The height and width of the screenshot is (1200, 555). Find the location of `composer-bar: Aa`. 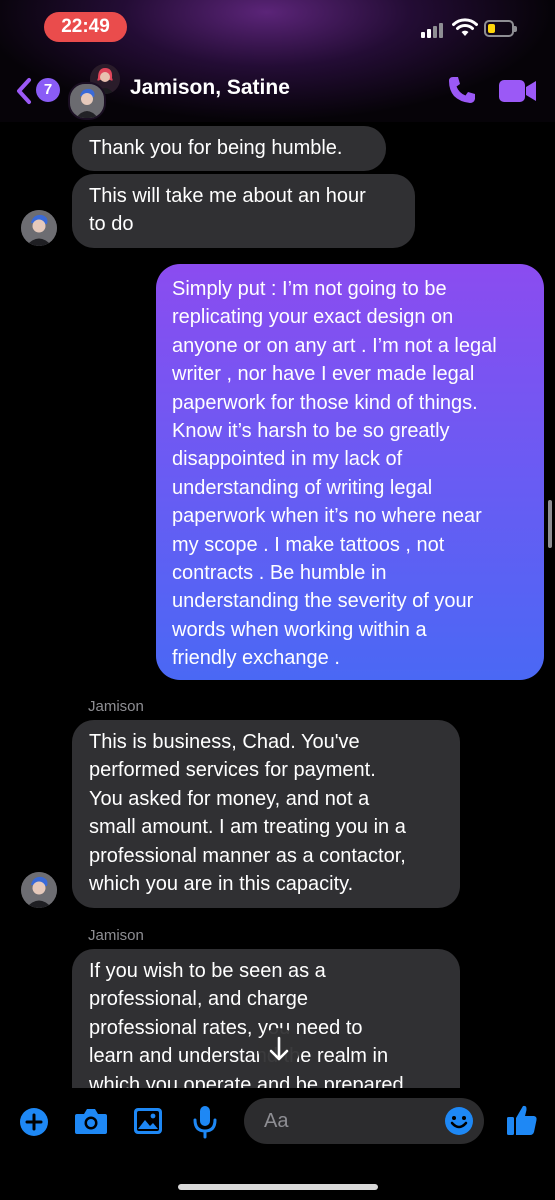

composer-bar: Aa is located at coordinates (277, 1144).